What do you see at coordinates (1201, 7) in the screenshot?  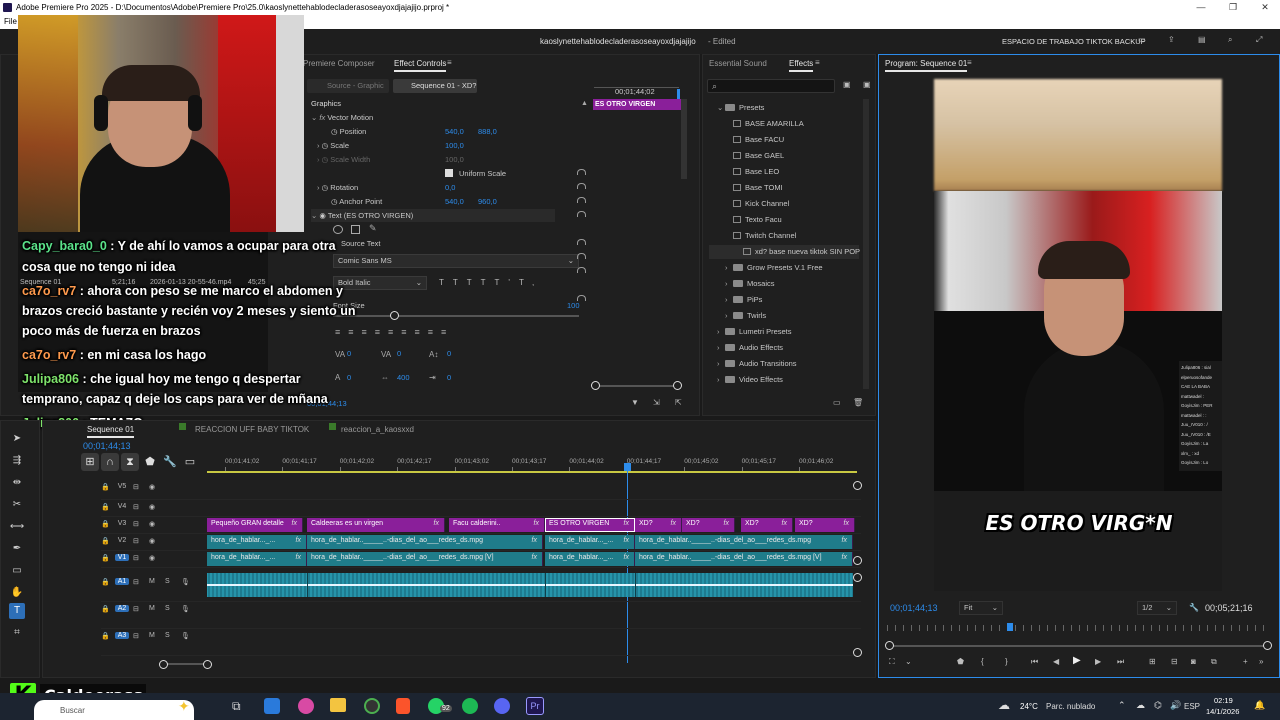 I see `minimize-icon: —` at bounding box center [1201, 7].